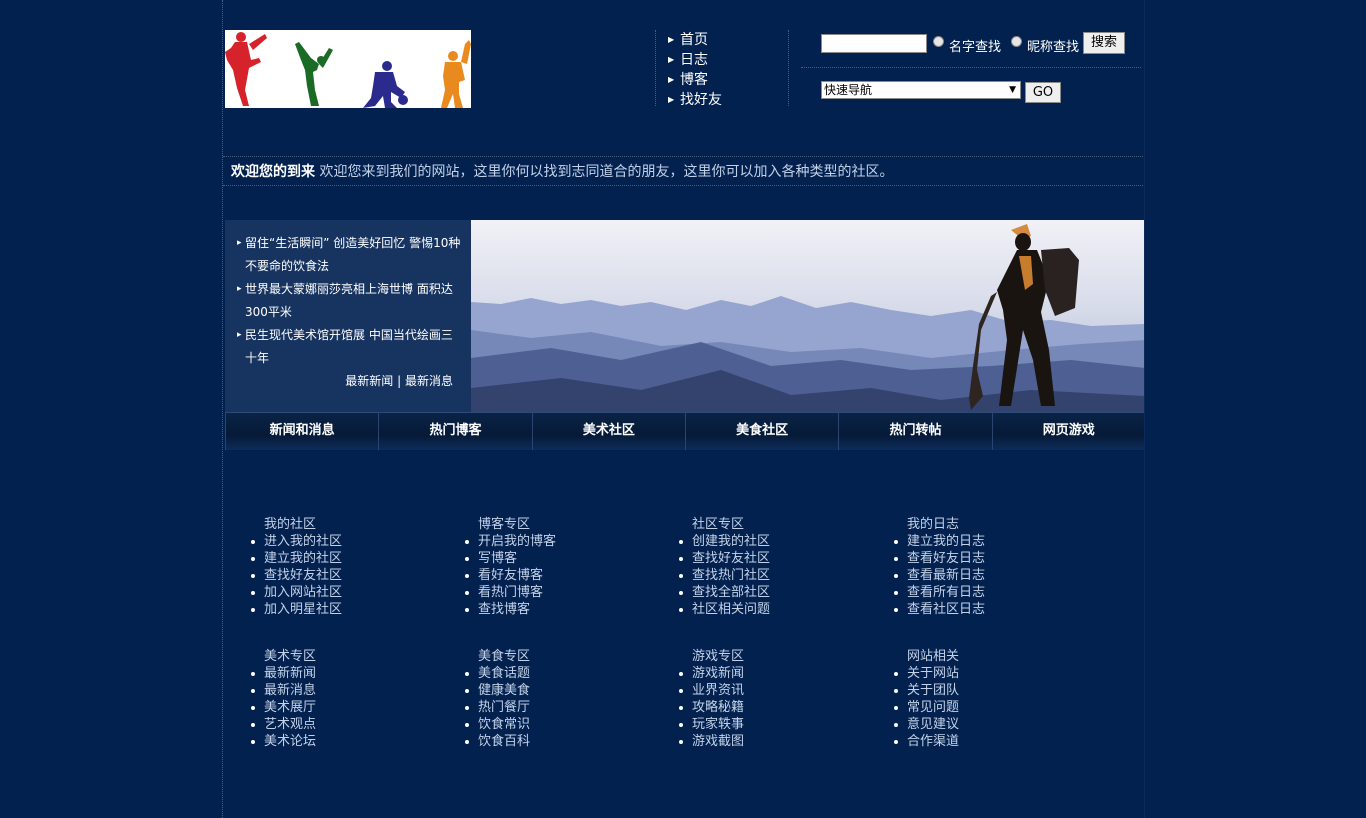  I want to click on column-site-related: 网站相关 关于网站 关于团队 常见问题 意见建议 合作渠道, so click(968, 699).